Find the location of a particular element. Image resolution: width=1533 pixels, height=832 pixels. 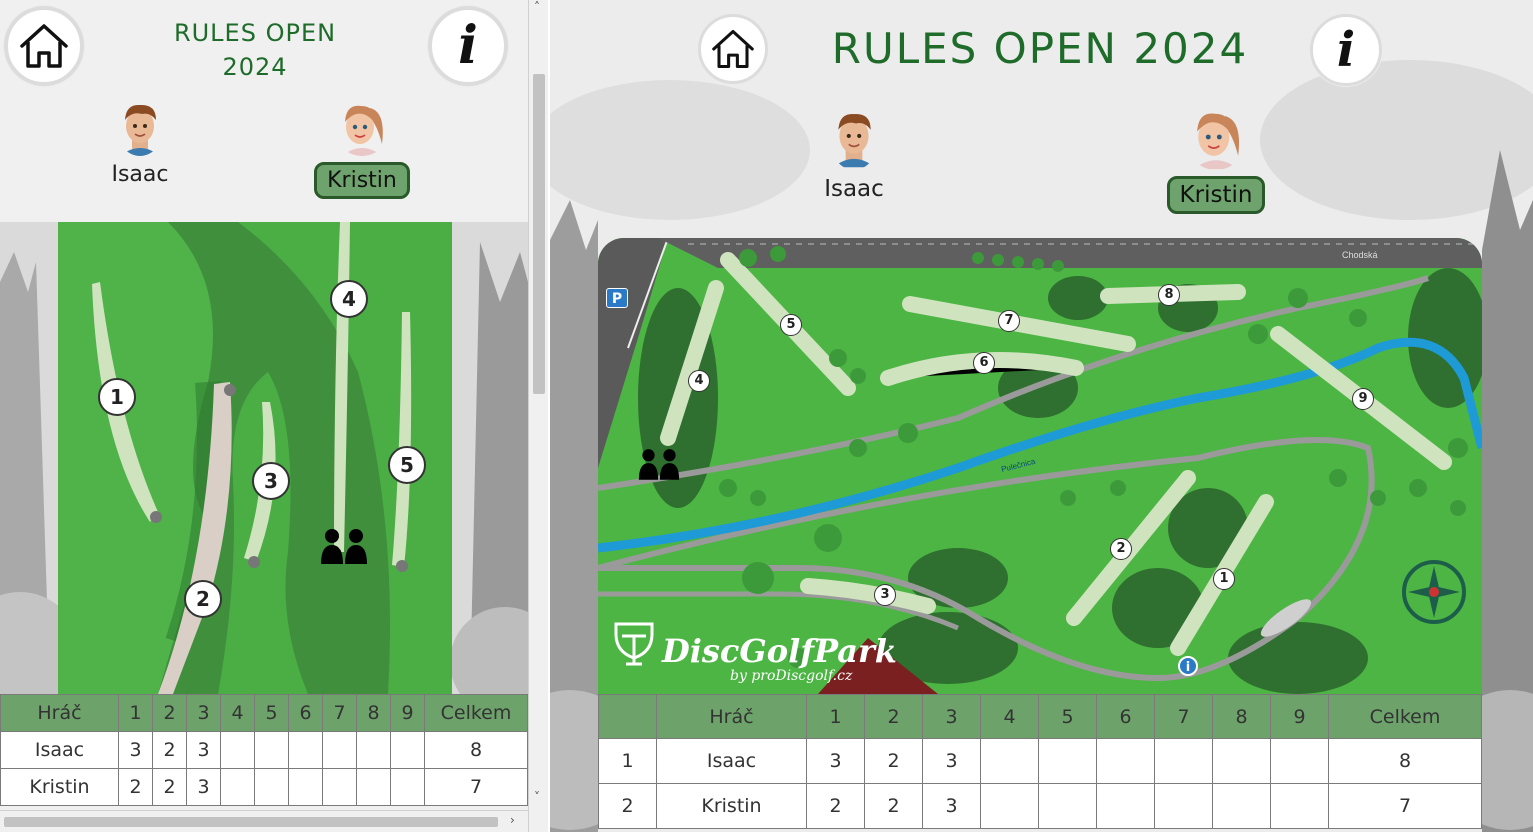

info-icon: i is located at coordinates (468, 45).